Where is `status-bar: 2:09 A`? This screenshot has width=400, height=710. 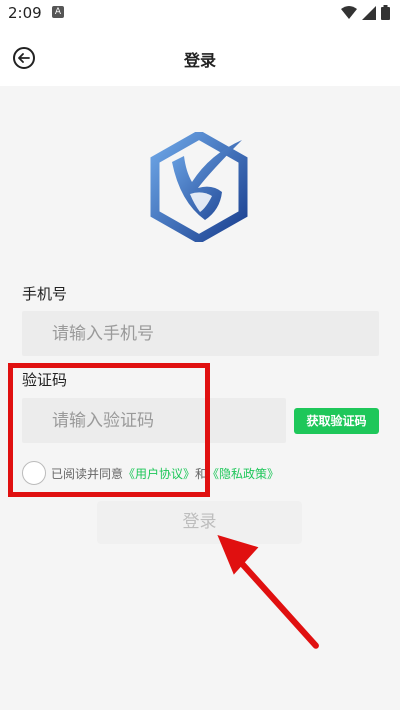
status-bar: 2:09 A is located at coordinates (200, 14).